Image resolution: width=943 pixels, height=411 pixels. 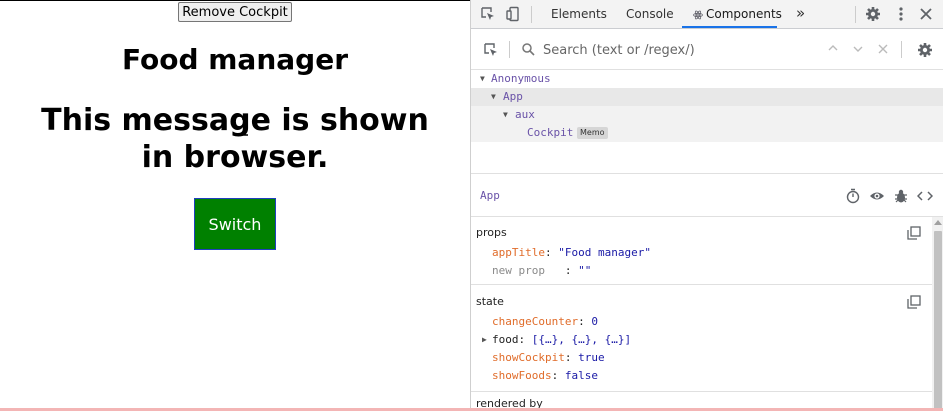 What do you see at coordinates (522, 375) in the screenshot?
I see `state-key: showFoods` at bounding box center [522, 375].